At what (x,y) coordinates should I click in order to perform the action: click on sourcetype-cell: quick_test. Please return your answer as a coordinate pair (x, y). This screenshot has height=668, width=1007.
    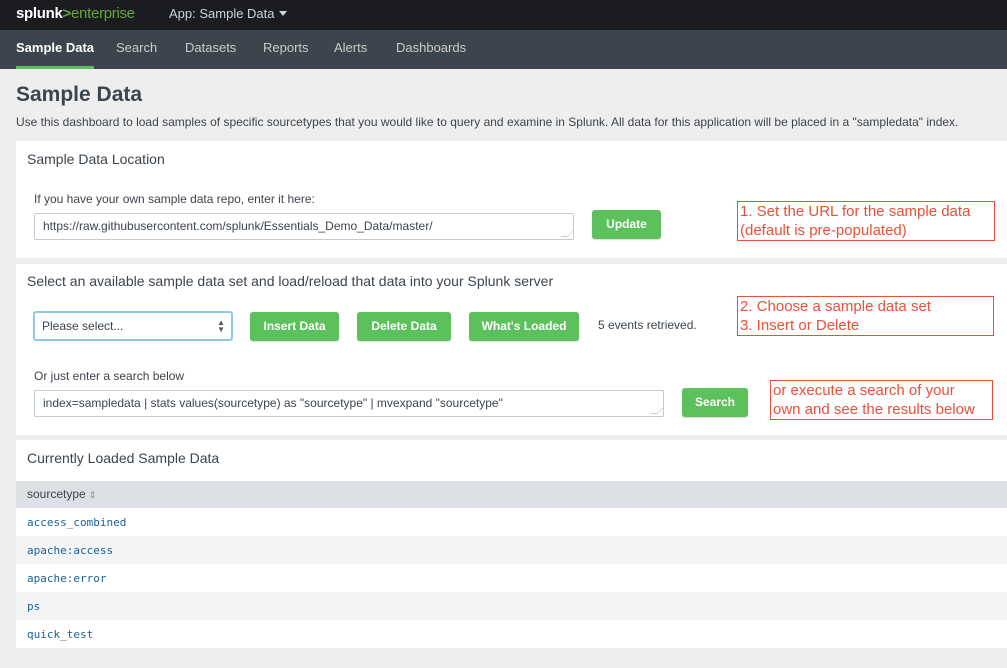
    Looking at the image, I should click on (60, 634).